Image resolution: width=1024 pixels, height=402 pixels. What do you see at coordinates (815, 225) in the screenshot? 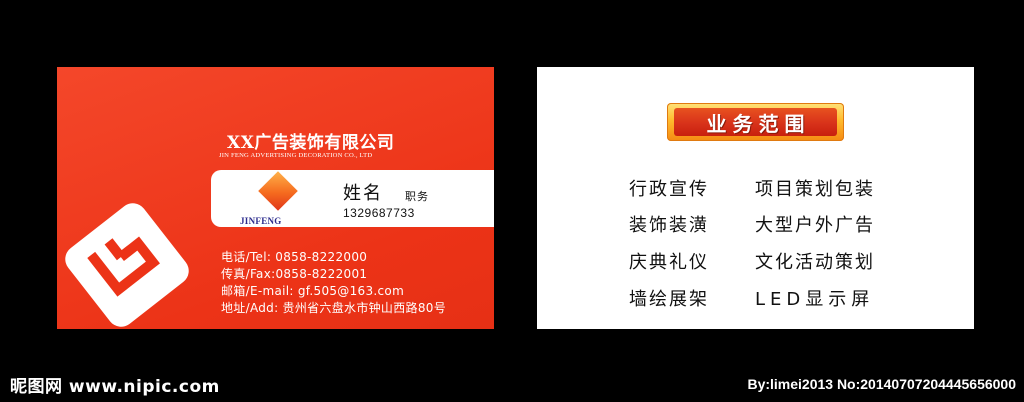
I see `service-item: 大型户外广告` at bounding box center [815, 225].